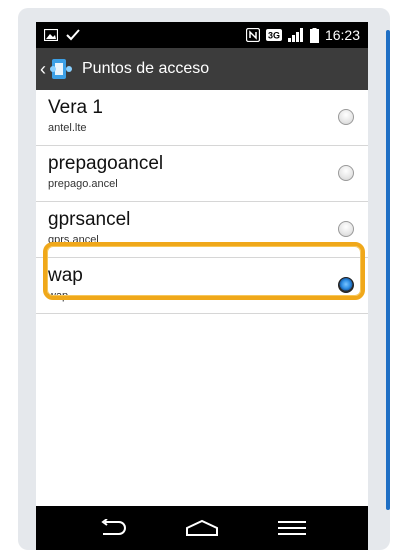 The width and height of the screenshot is (400, 558). What do you see at coordinates (146, 68) in the screenshot?
I see `page-title: Puntos de acceso` at bounding box center [146, 68].